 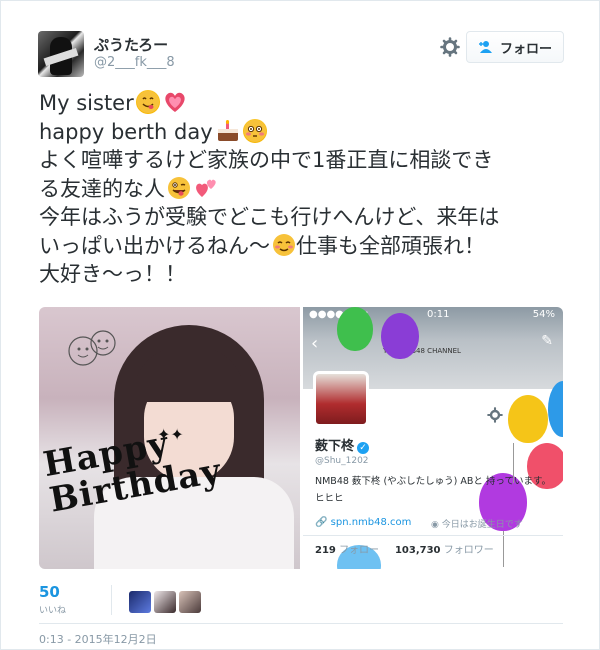 What do you see at coordinates (61, 54) in the screenshot?
I see `author-avatar` at bounding box center [61, 54].